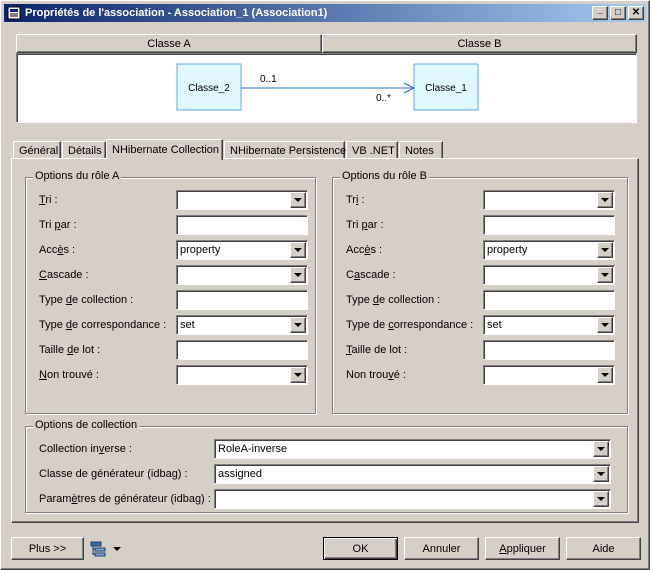 Image resolution: width=650 pixels, height=570 pixels. What do you see at coordinates (14, 13) in the screenshot?
I see `app-icon` at bounding box center [14, 13].